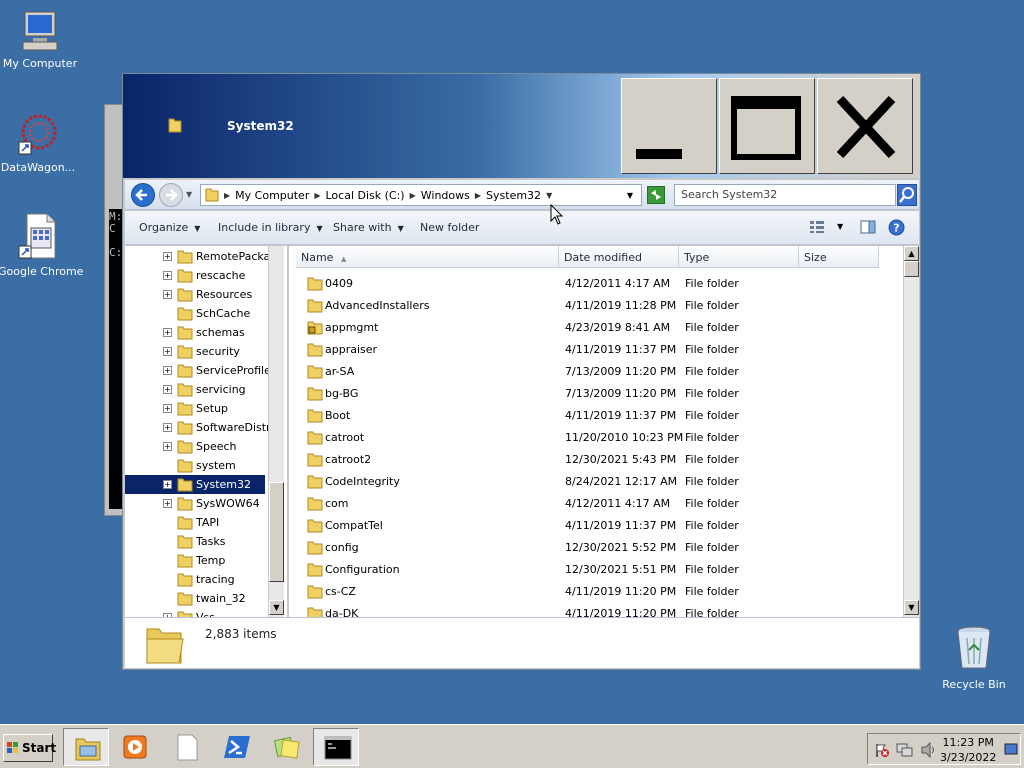 This screenshot has height=768, width=1024. What do you see at coordinates (521, 126) in the screenshot?
I see `title-bar: System32` at bounding box center [521, 126].